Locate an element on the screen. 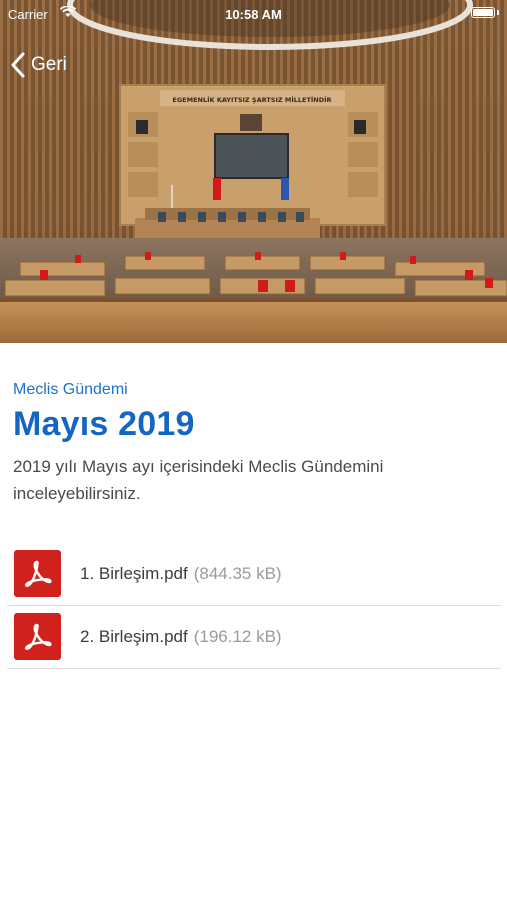 This screenshot has height=900, width=507. file-row: 2. Birleşim.pdf (196.12 kB) is located at coordinates (254, 637).